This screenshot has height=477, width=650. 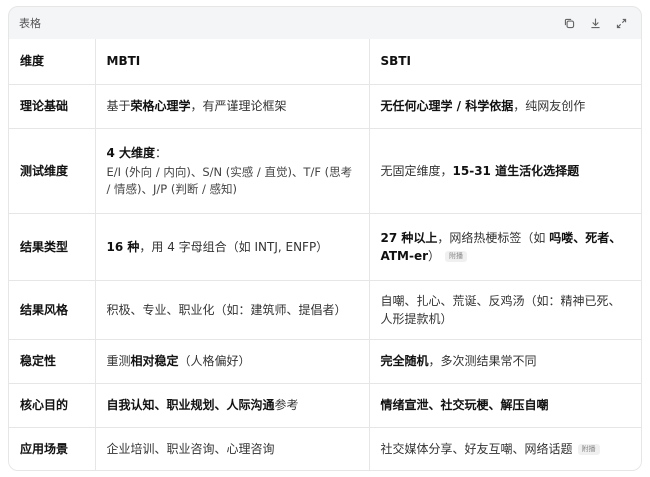 I want to click on mbti-cell: 重测相对稳定（人格偏好）, so click(x=232, y=360).